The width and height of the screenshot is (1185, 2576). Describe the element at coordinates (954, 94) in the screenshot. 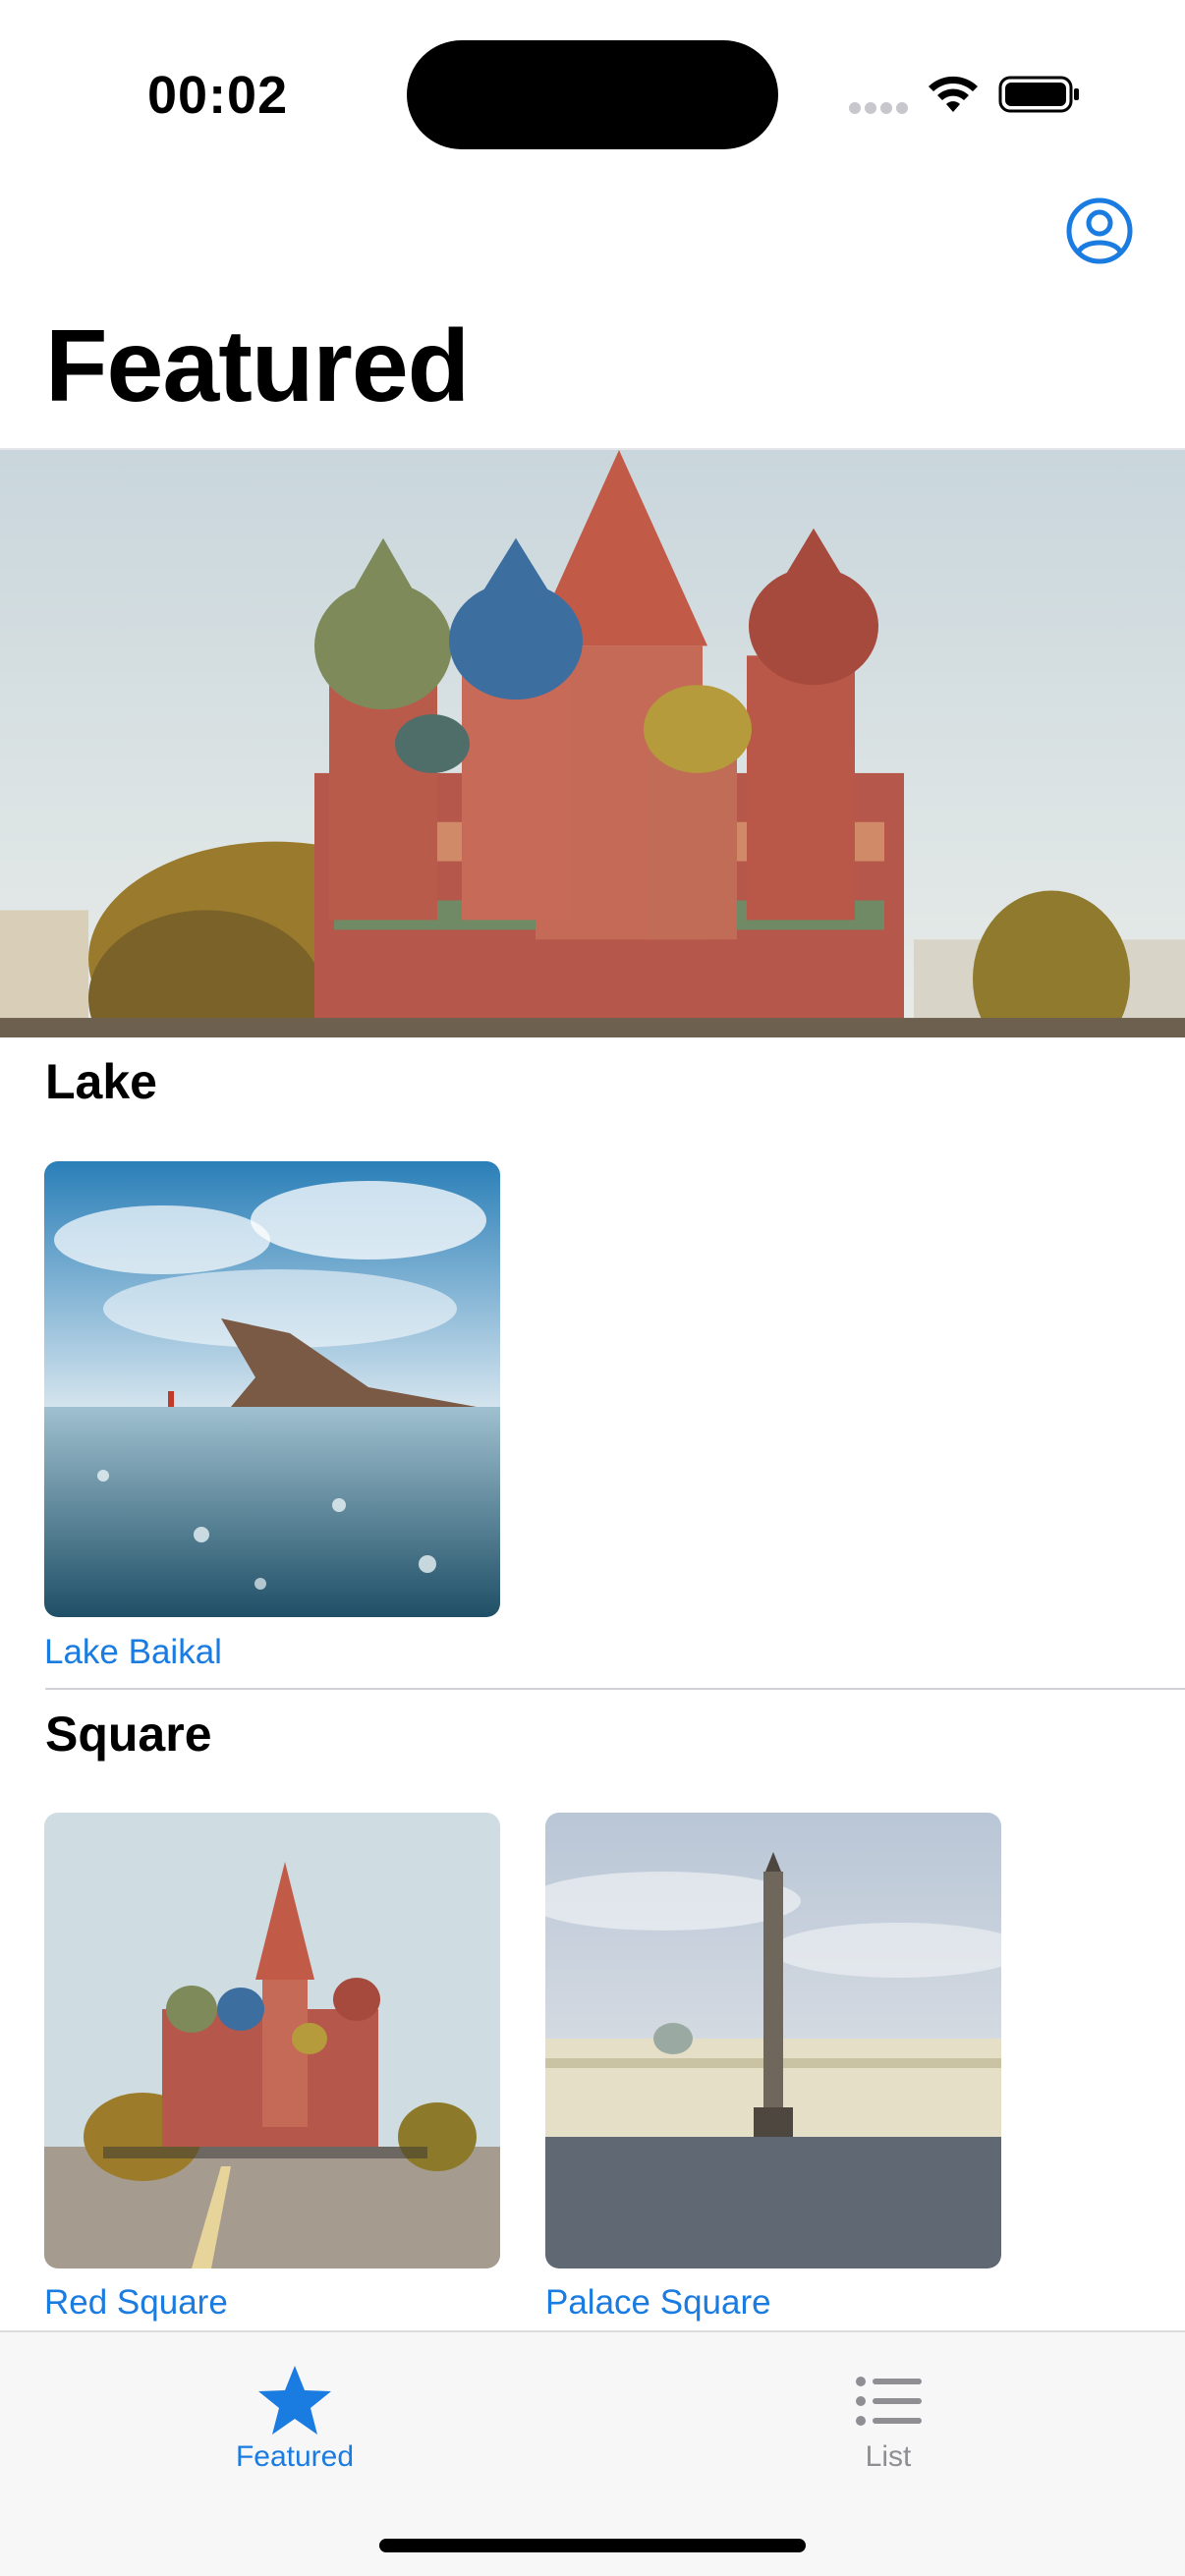

I see `wifi-icon` at that location.